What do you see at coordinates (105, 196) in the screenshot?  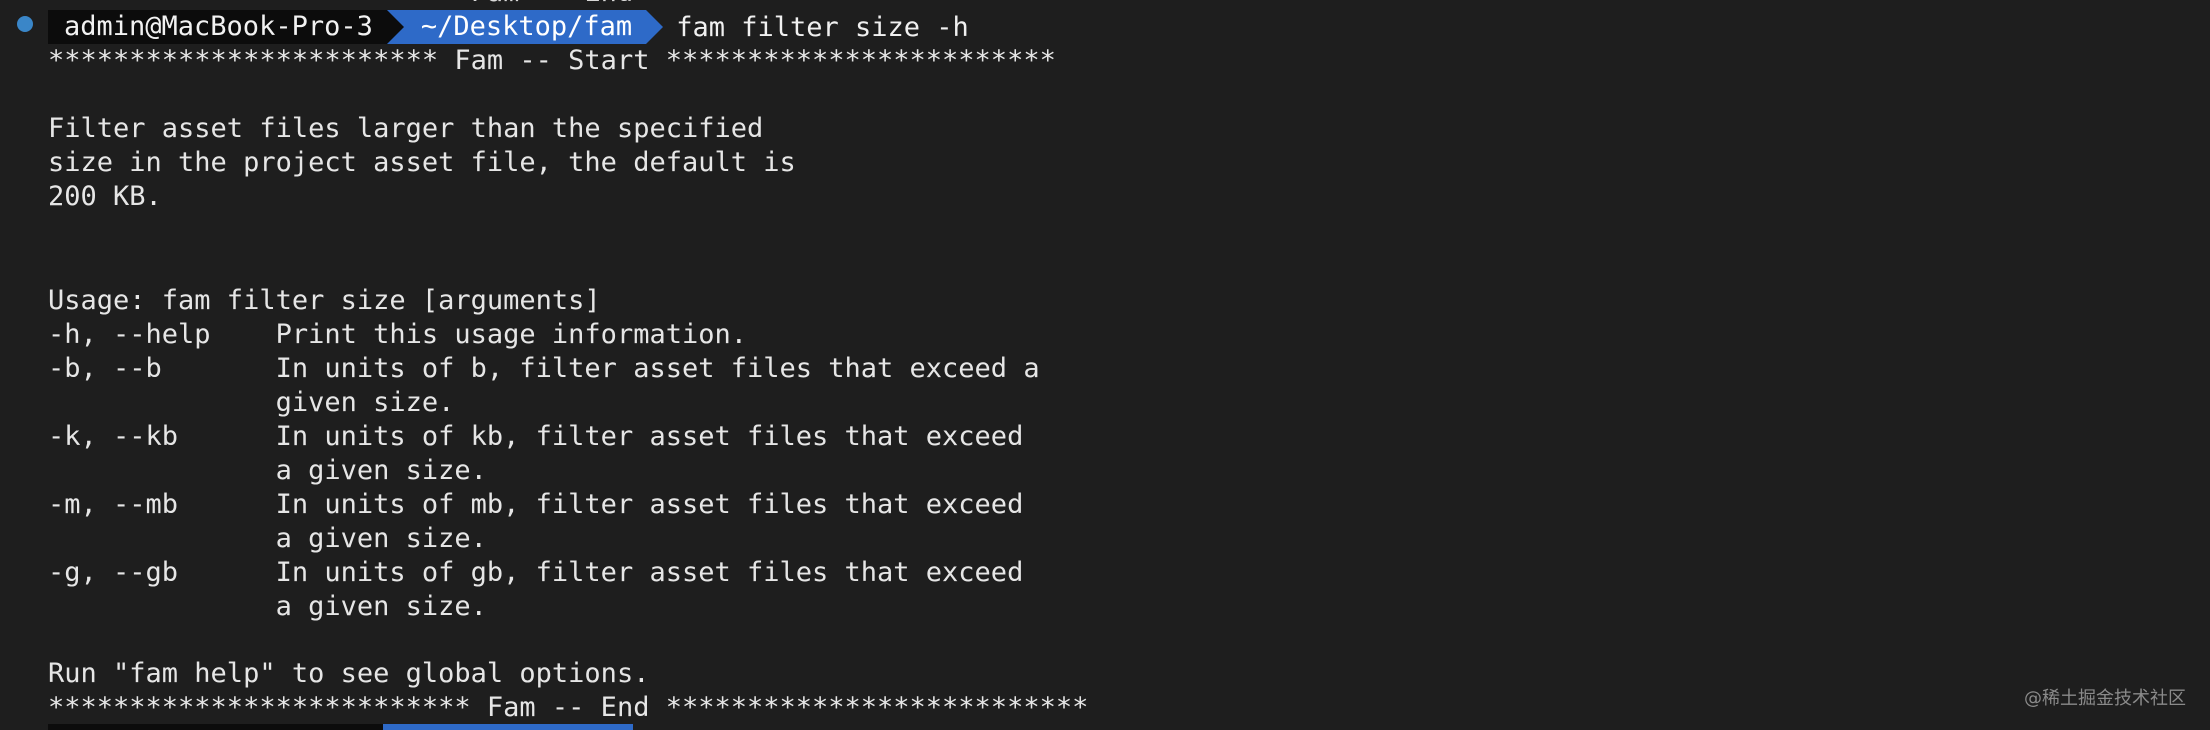 I see `description-line: 200 KB.` at bounding box center [105, 196].